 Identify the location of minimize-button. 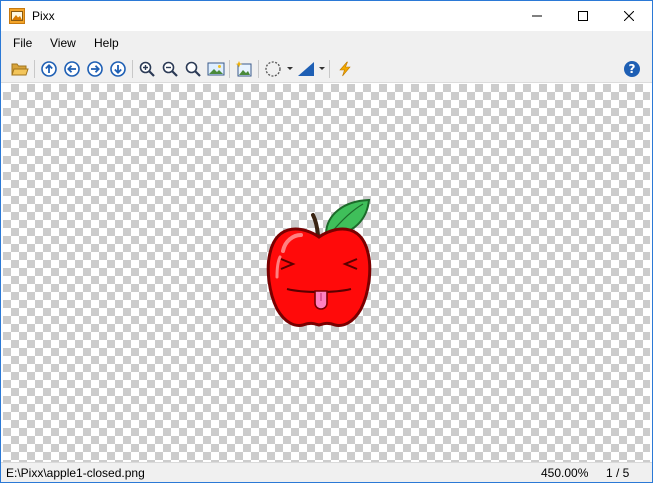
(537, 16).